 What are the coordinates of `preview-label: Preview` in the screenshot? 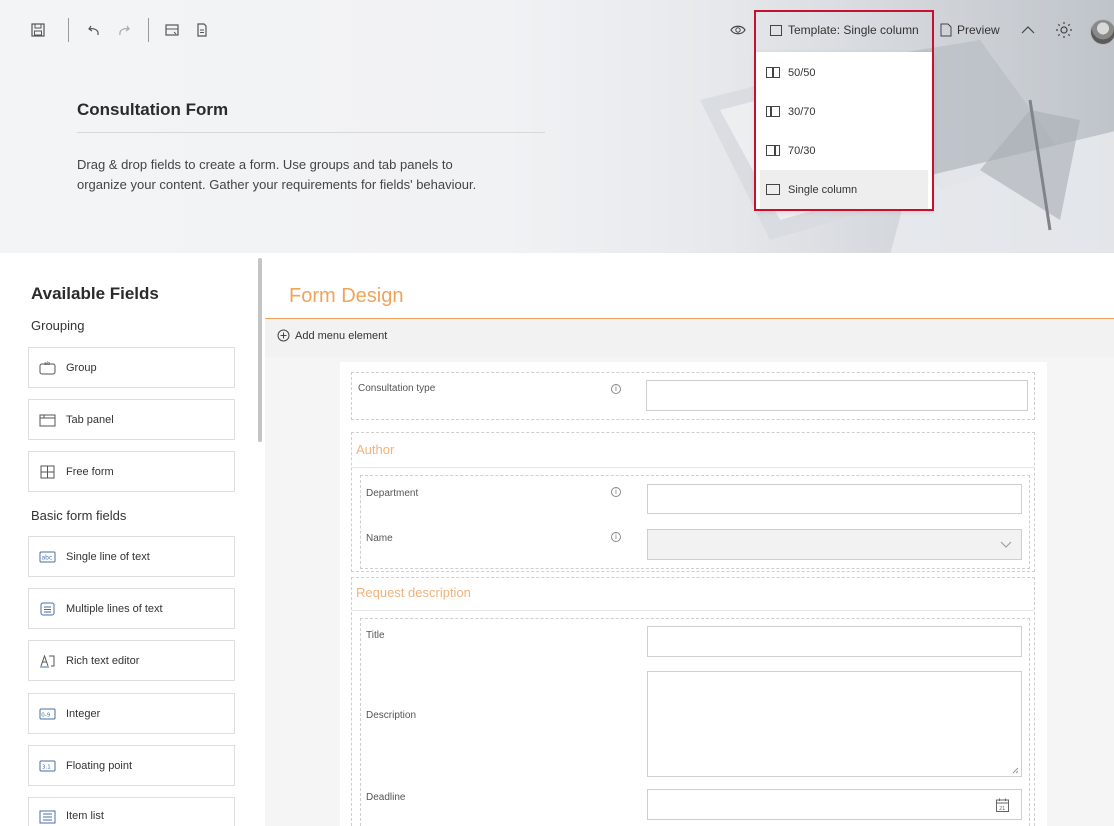 It's located at (978, 30).